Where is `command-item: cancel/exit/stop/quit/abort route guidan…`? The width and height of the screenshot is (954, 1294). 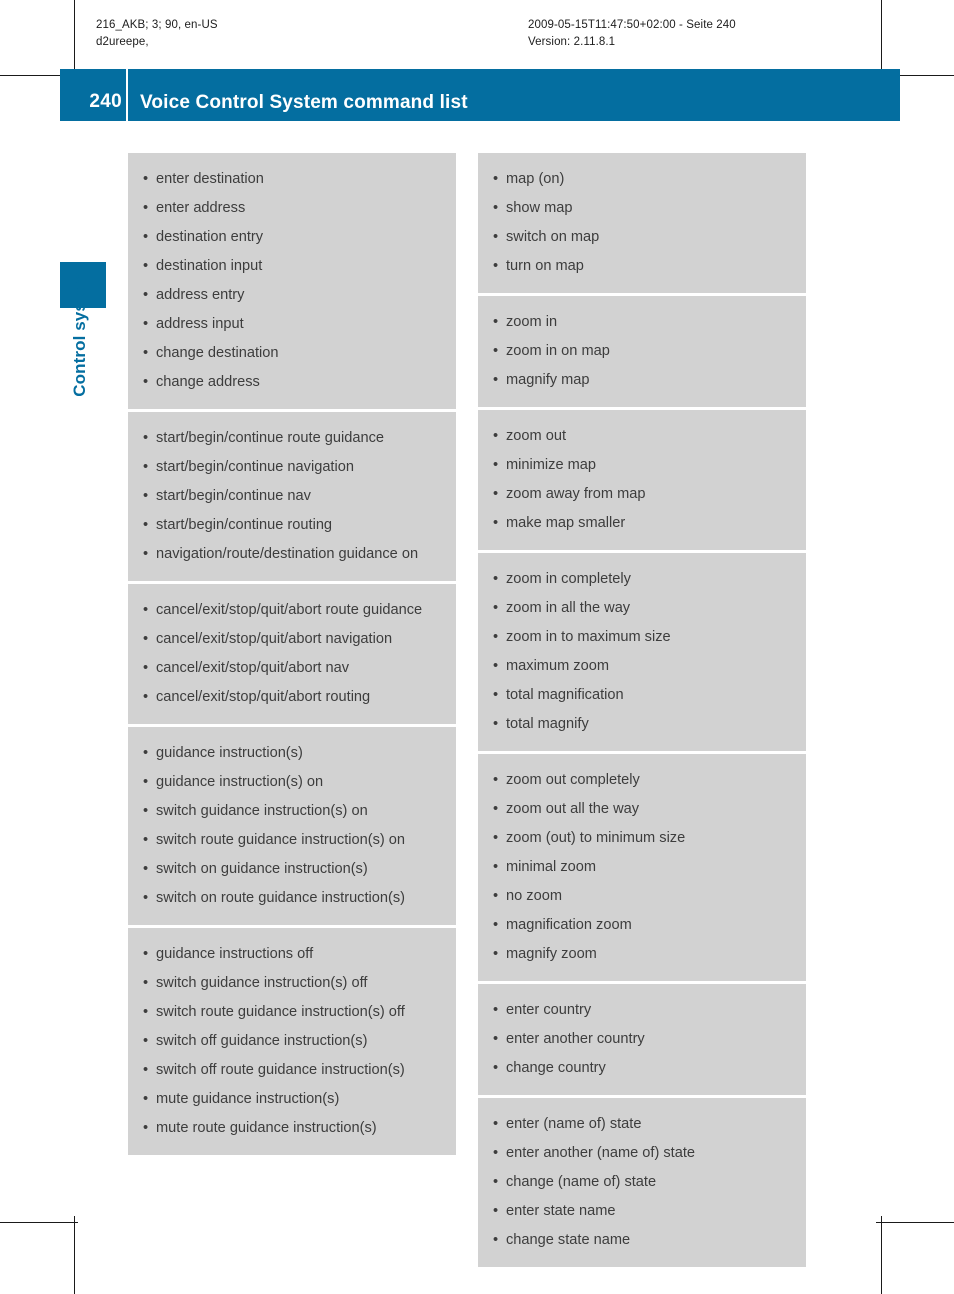
command-item: cancel/exit/stop/quit/abort route guidan… is located at coordinates (293, 610).